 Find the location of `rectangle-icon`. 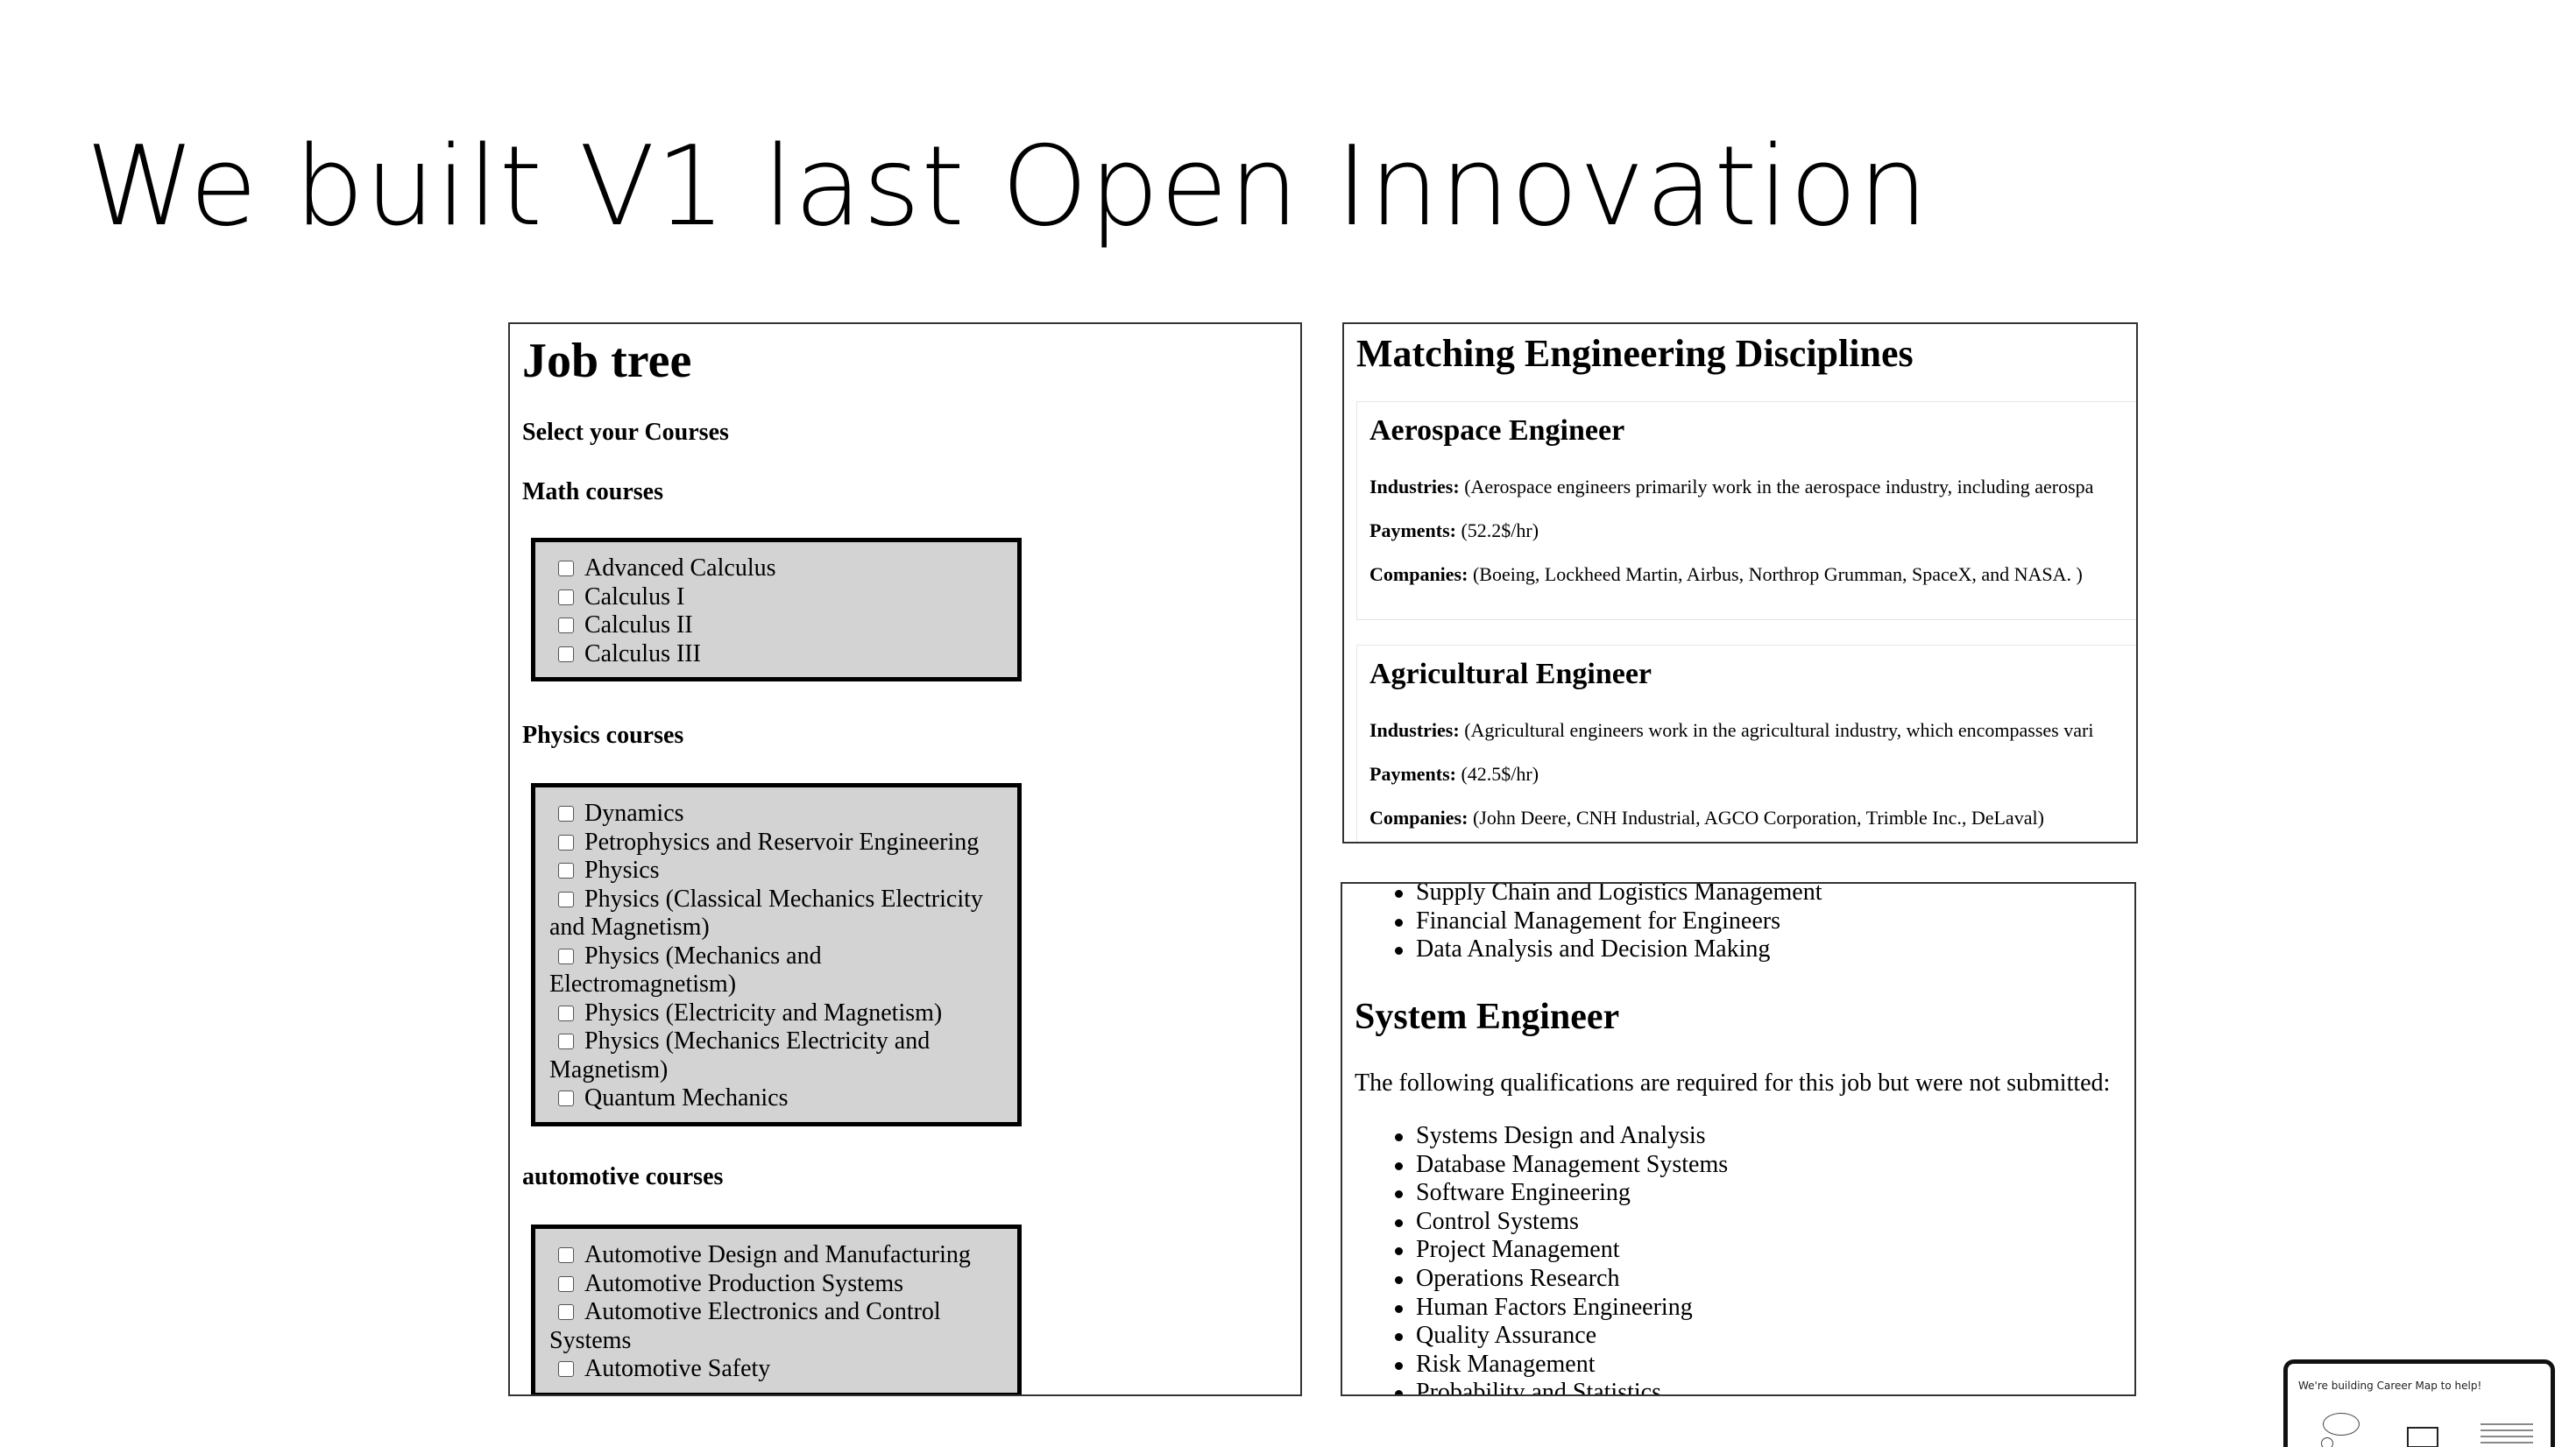

rectangle-icon is located at coordinates (2422, 1437).